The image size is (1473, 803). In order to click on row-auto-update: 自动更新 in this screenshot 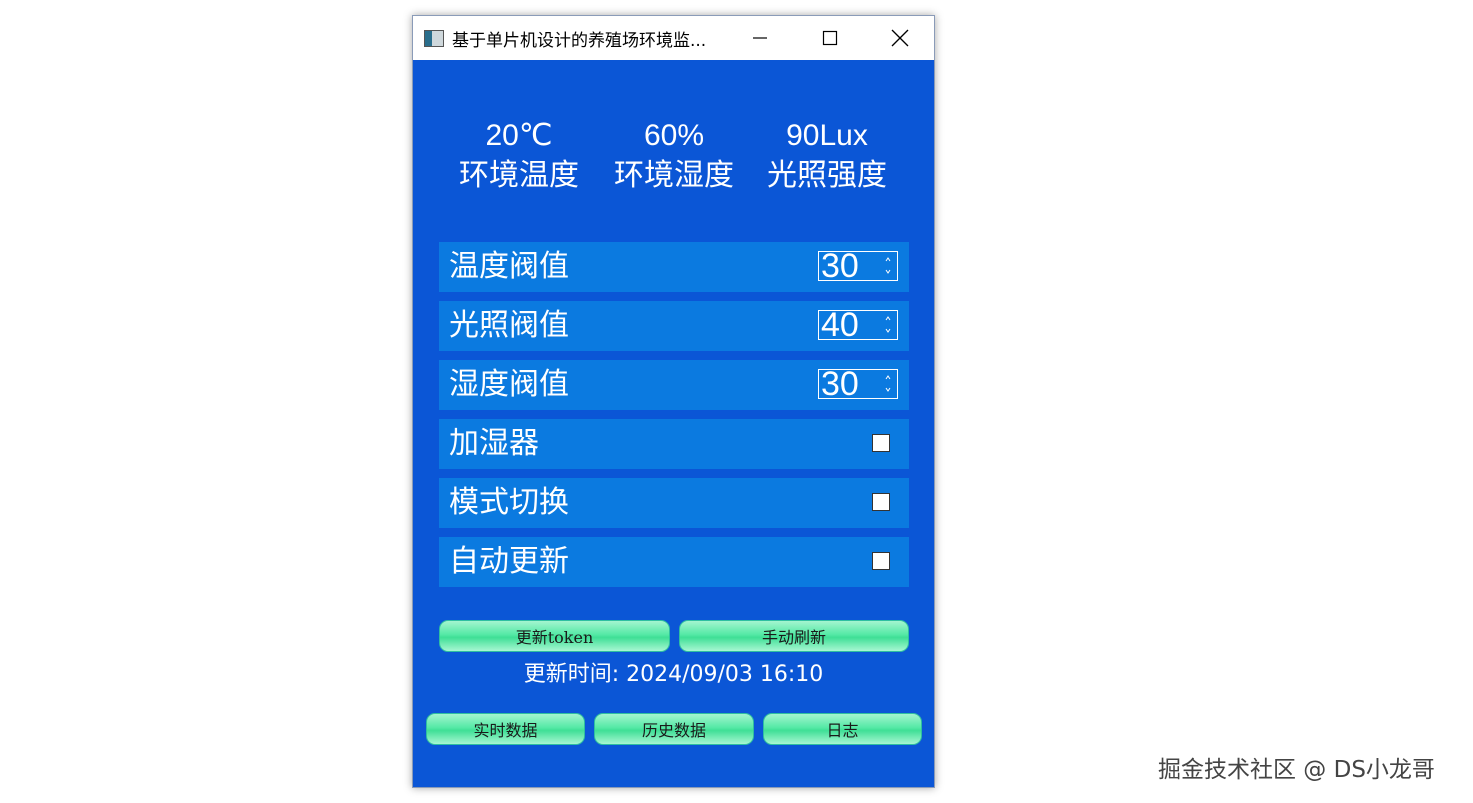, I will do `click(674, 562)`.